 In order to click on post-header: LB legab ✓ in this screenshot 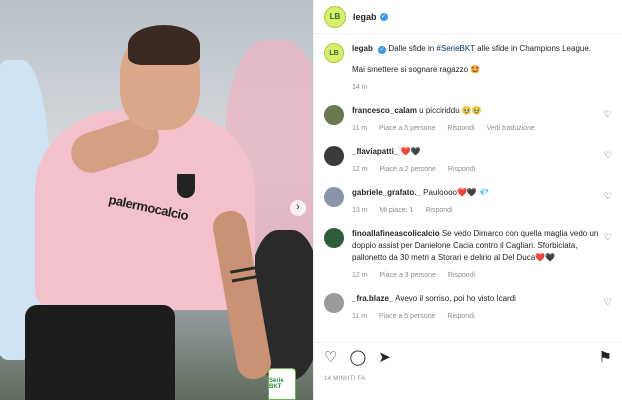, I will do `click(468, 17)`.